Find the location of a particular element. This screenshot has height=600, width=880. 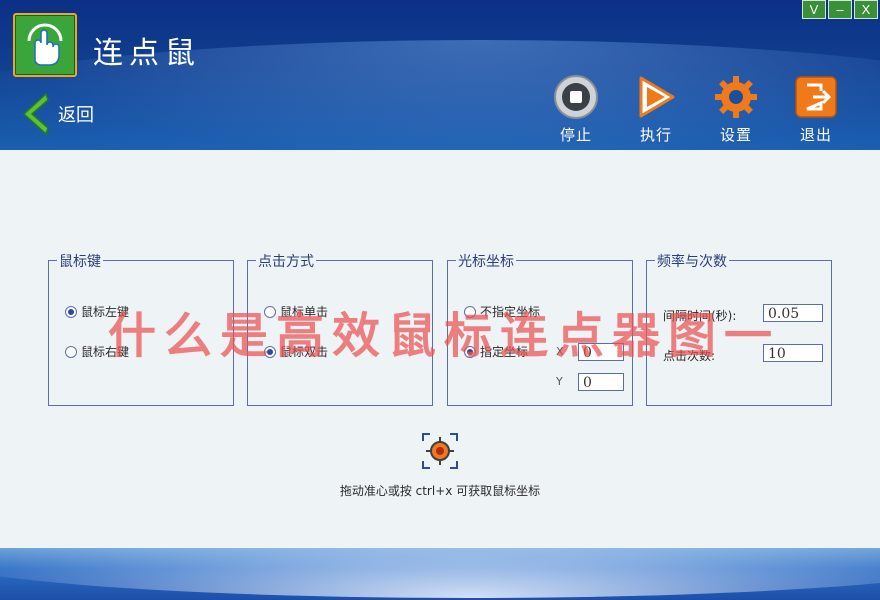

radio-no-coord-label: 不指定坐标 is located at coordinates (510, 312).